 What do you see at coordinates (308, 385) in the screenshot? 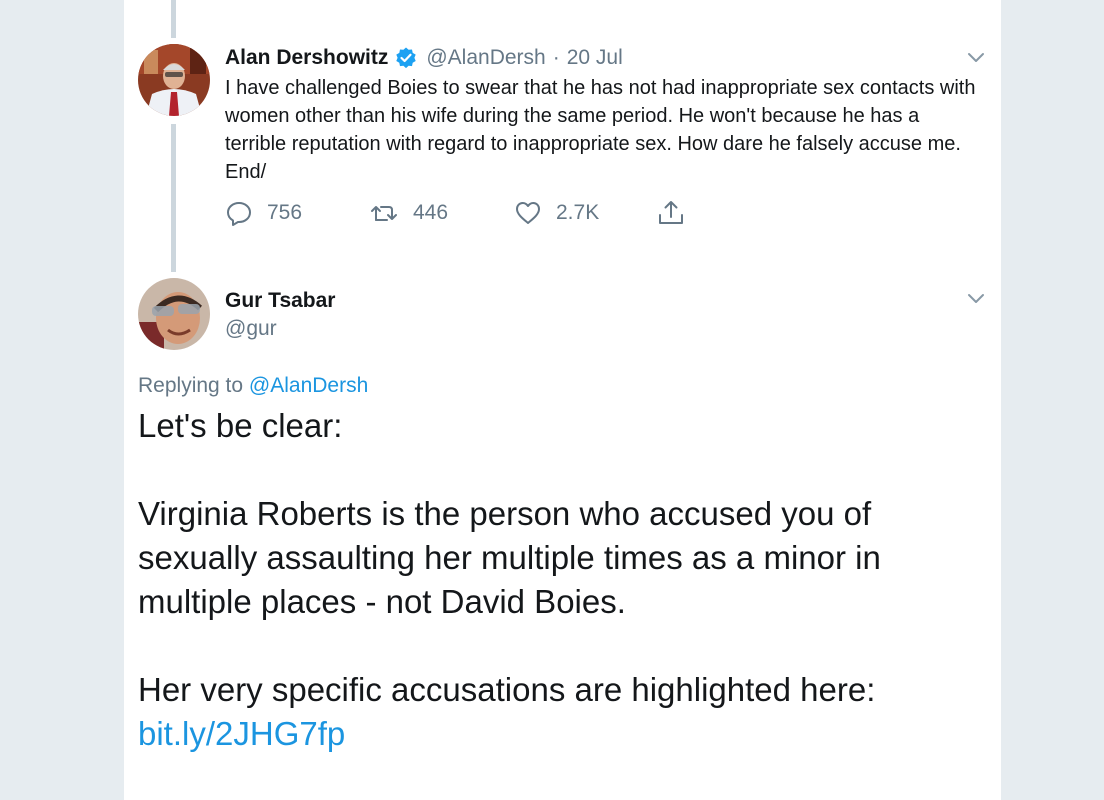
I see `replying-to-handle-link: @AlanDersh` at bounding box center [308, 385].